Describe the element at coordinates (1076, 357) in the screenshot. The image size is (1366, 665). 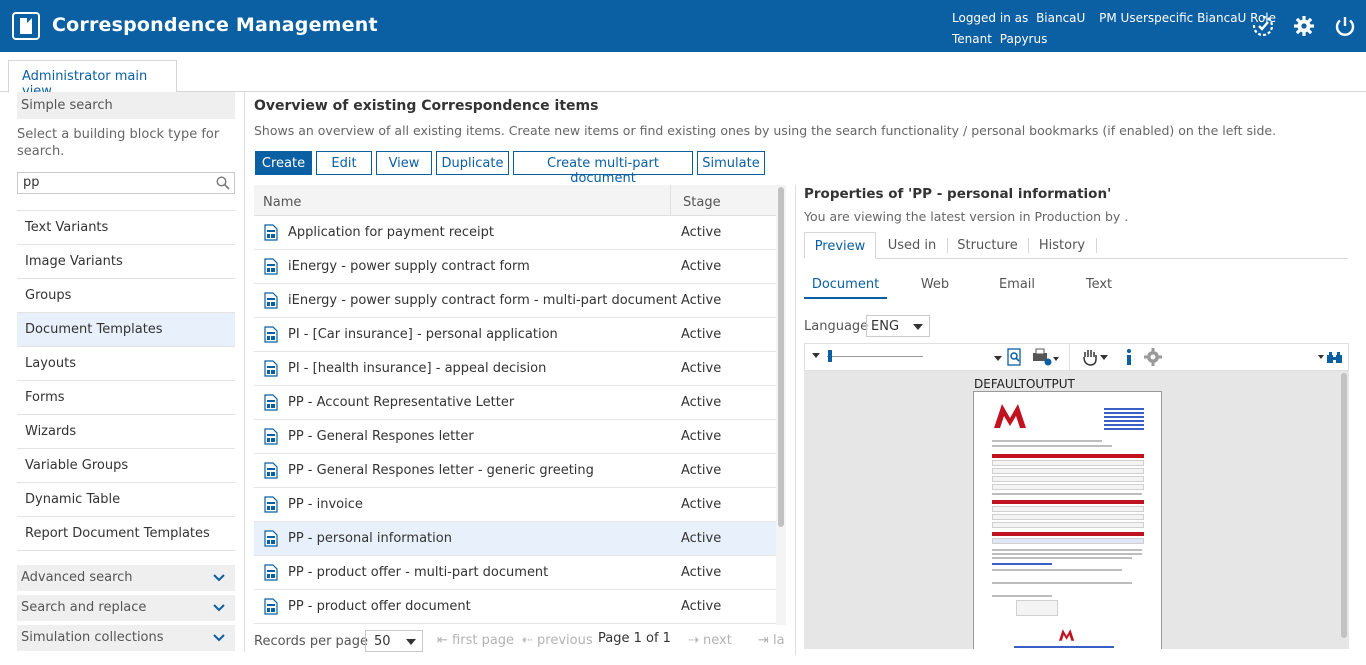
I see `viewer-toolbar` at that location.